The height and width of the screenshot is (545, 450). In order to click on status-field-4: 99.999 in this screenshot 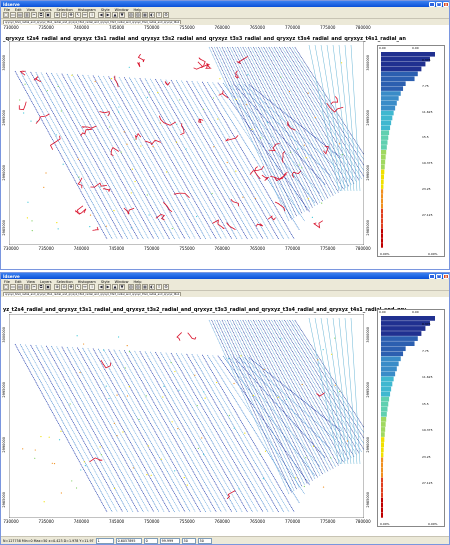, I will do `click(169, 540)`.